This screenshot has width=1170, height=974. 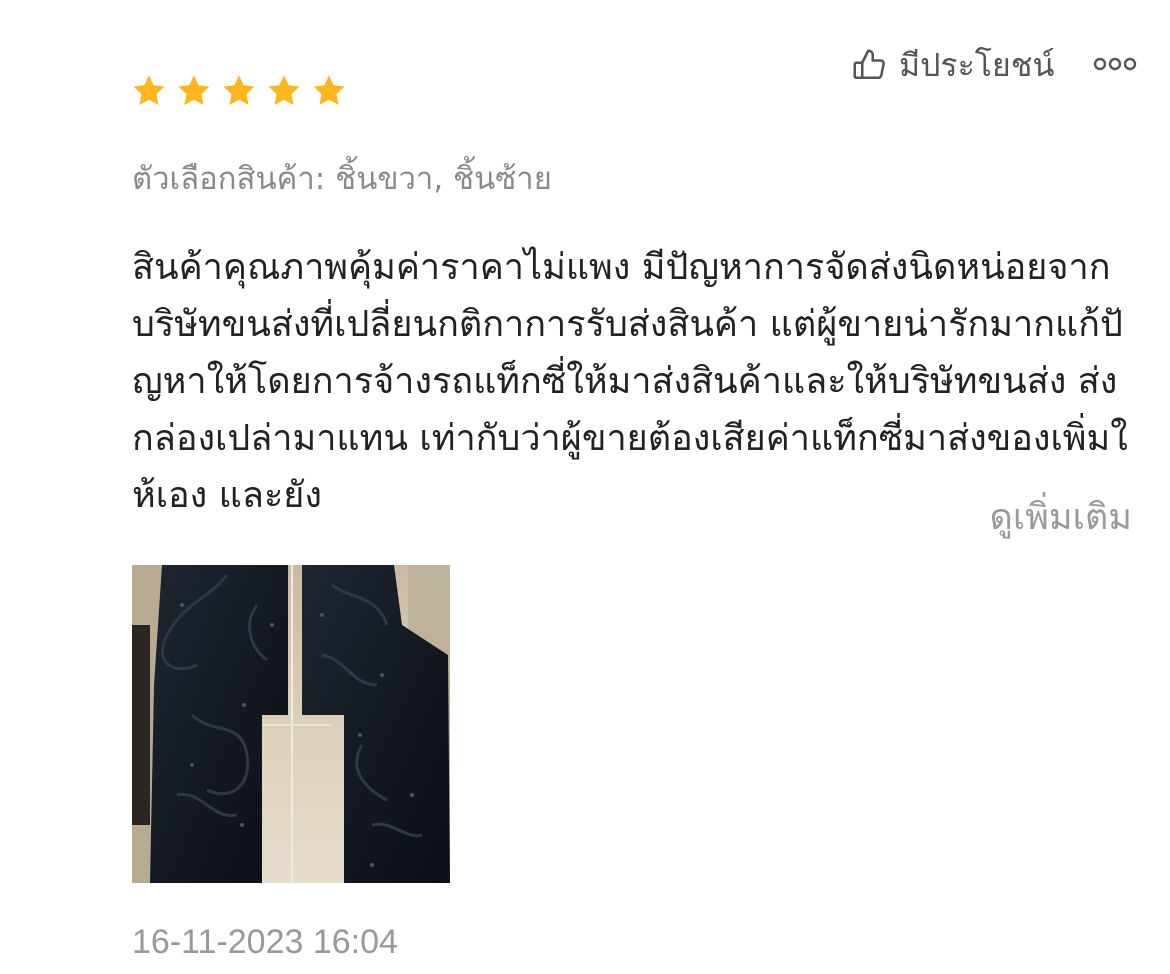 I want to click on see-more-link: ดูเพิ่มเติม, so click(x=1060, y=518).